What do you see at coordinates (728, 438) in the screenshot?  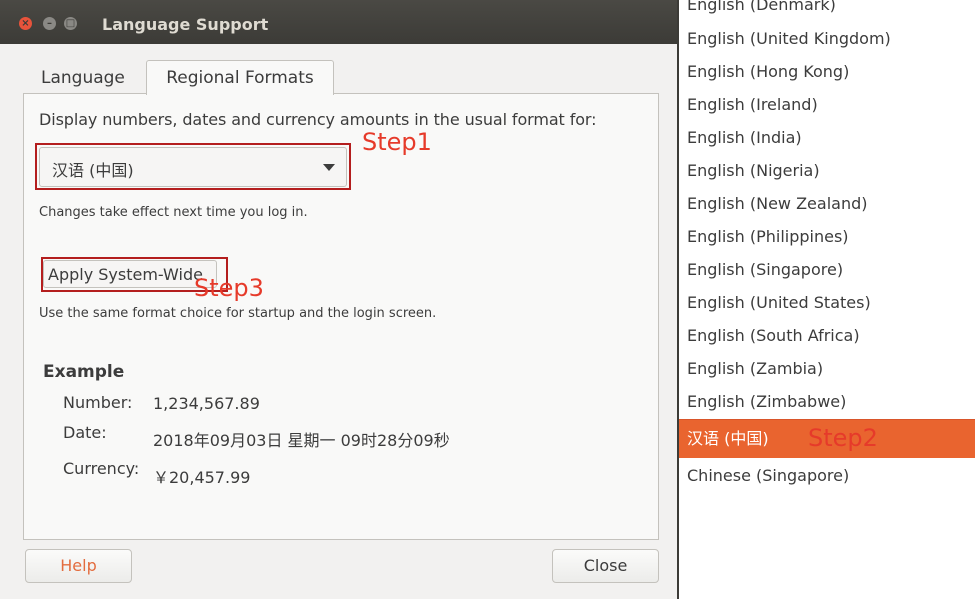 I see `selected-item-label: 汉语 (中国)` at bounding box center [728, 438].